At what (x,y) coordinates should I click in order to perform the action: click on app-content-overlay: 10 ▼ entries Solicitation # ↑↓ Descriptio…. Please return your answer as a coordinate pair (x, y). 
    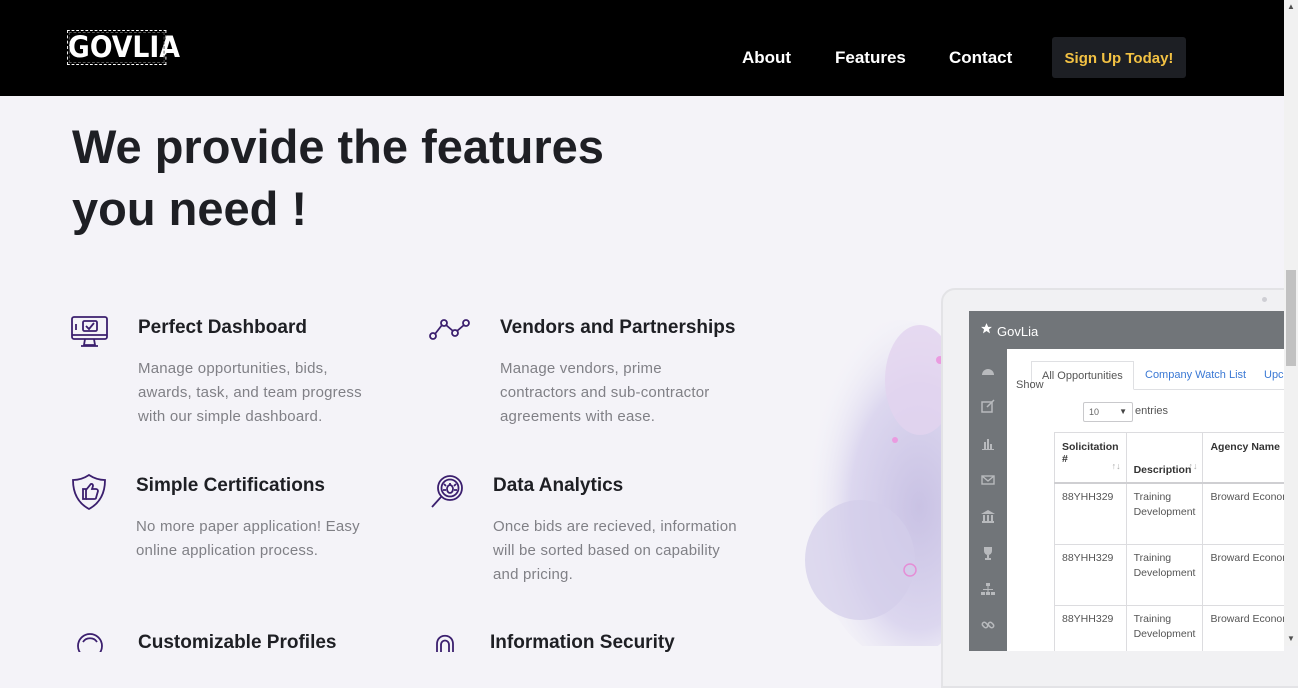
    Looking at the image, I should click on (1126, 481).